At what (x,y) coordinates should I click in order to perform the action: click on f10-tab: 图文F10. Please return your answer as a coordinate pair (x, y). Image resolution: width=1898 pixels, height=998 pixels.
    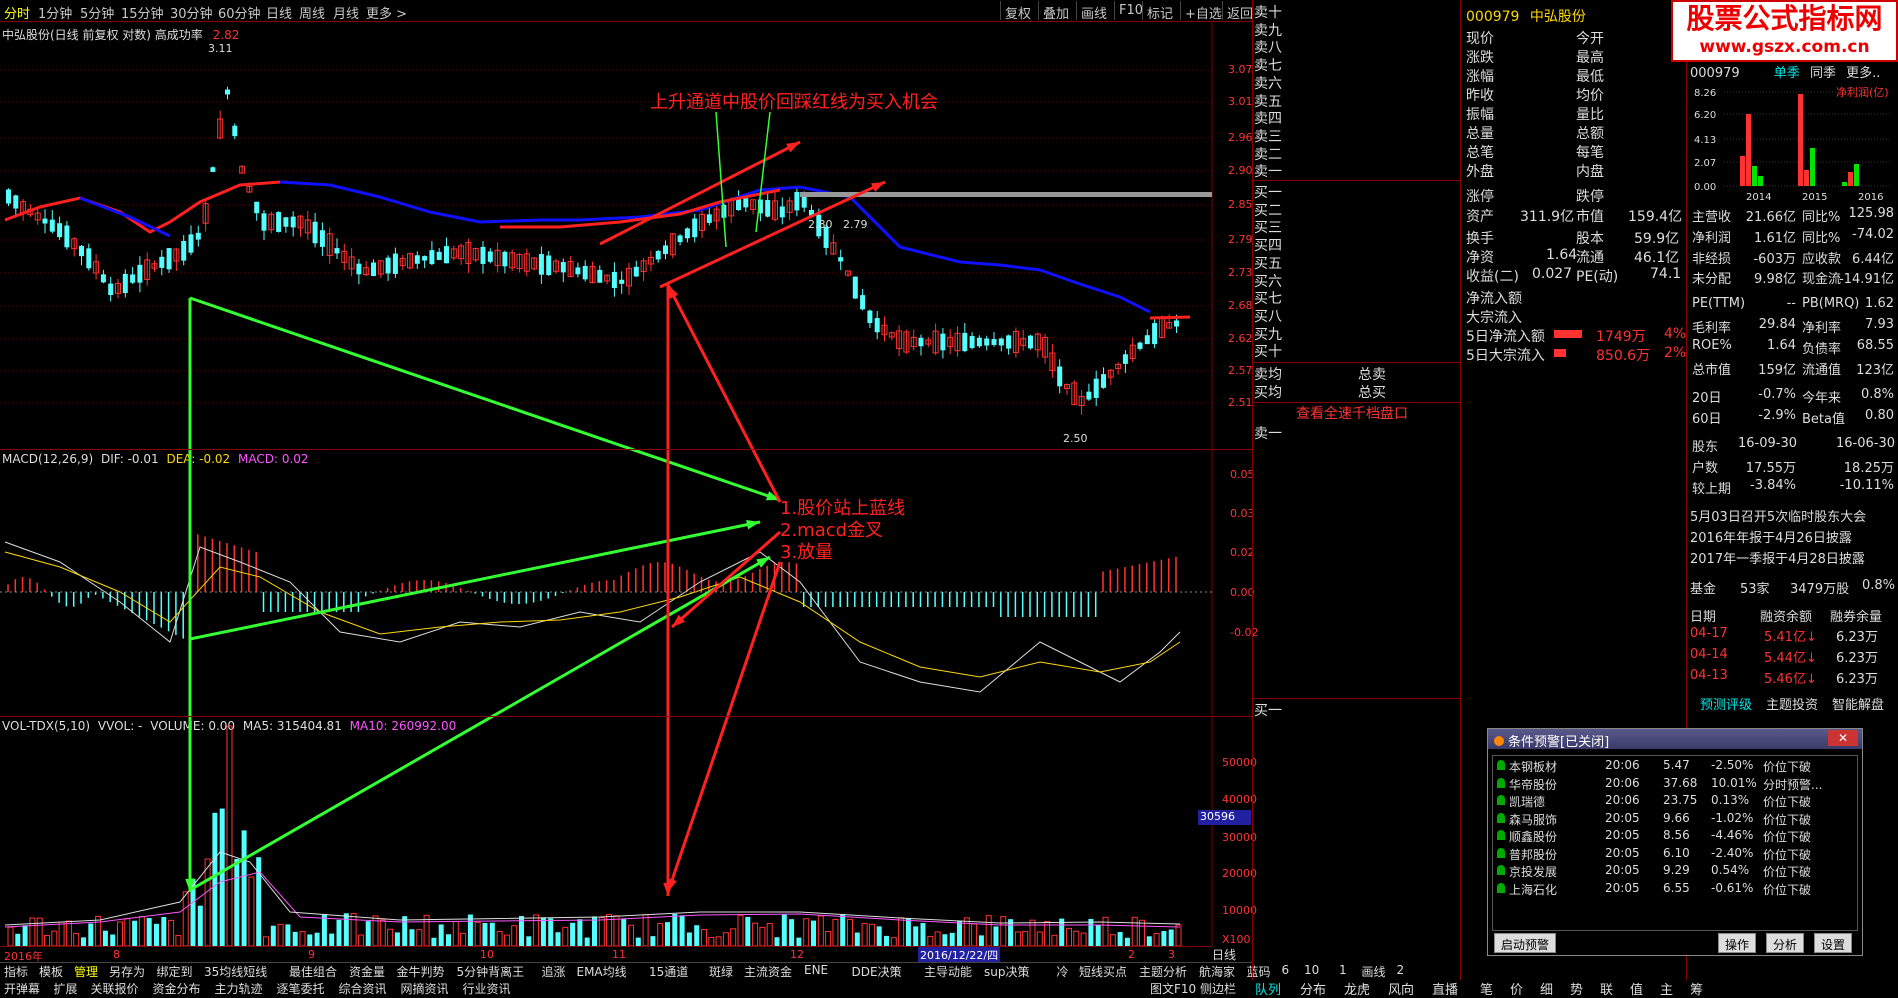
    Looking at the image, I should click on (1173, 988).